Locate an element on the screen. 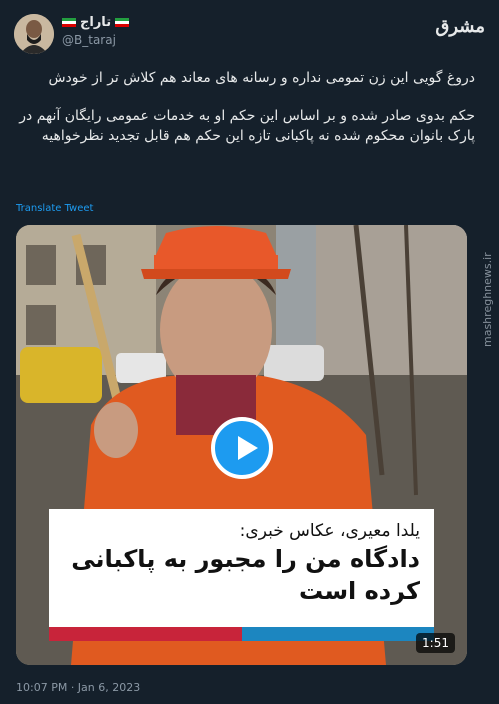 The height and width of the screenshot is (704, 499). caption-quote: دادگاه من را مجبور به پاکبانی کرده است is located at coordinates (245, 575).